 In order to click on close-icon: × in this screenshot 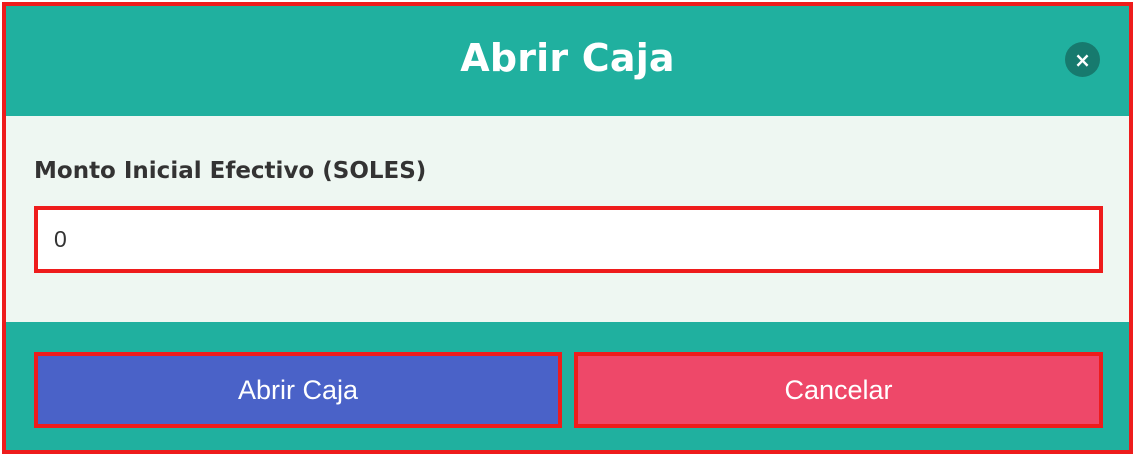, I will do `click(1082, 59)`.